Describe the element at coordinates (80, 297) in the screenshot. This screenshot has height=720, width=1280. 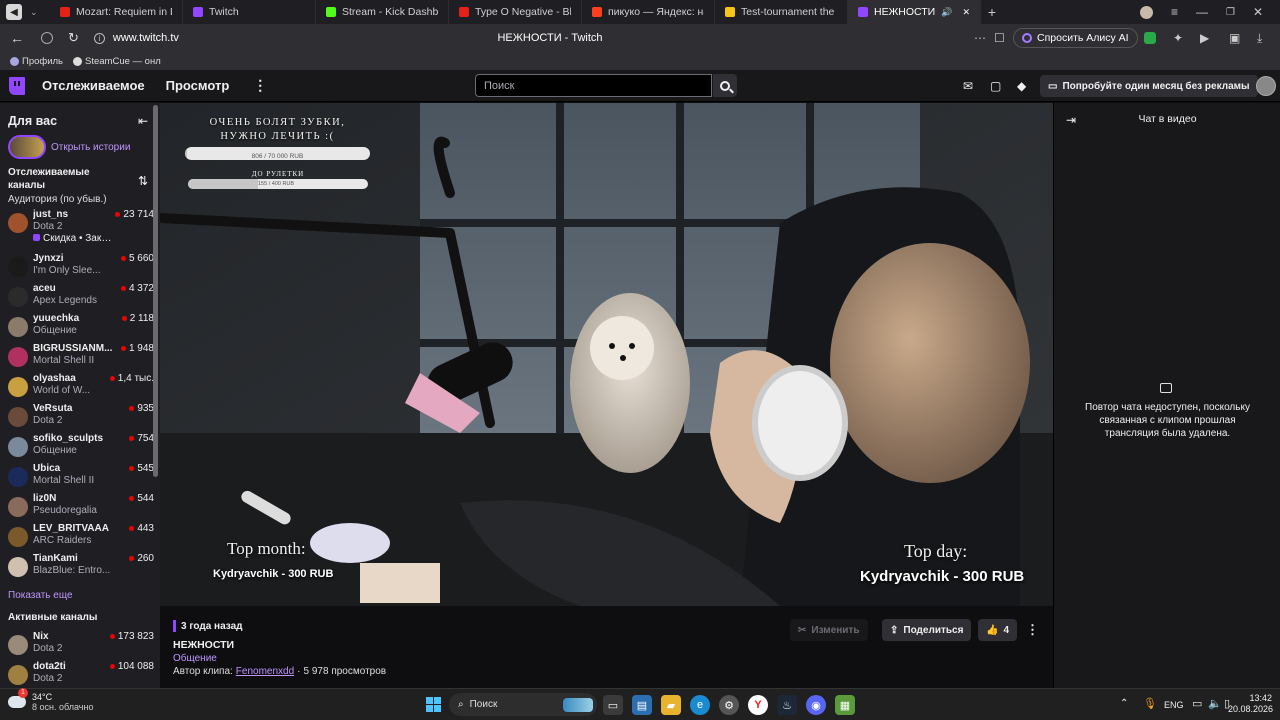
I see `sidebar-channel-row: aceu Apex Legends 4 372` at that location.